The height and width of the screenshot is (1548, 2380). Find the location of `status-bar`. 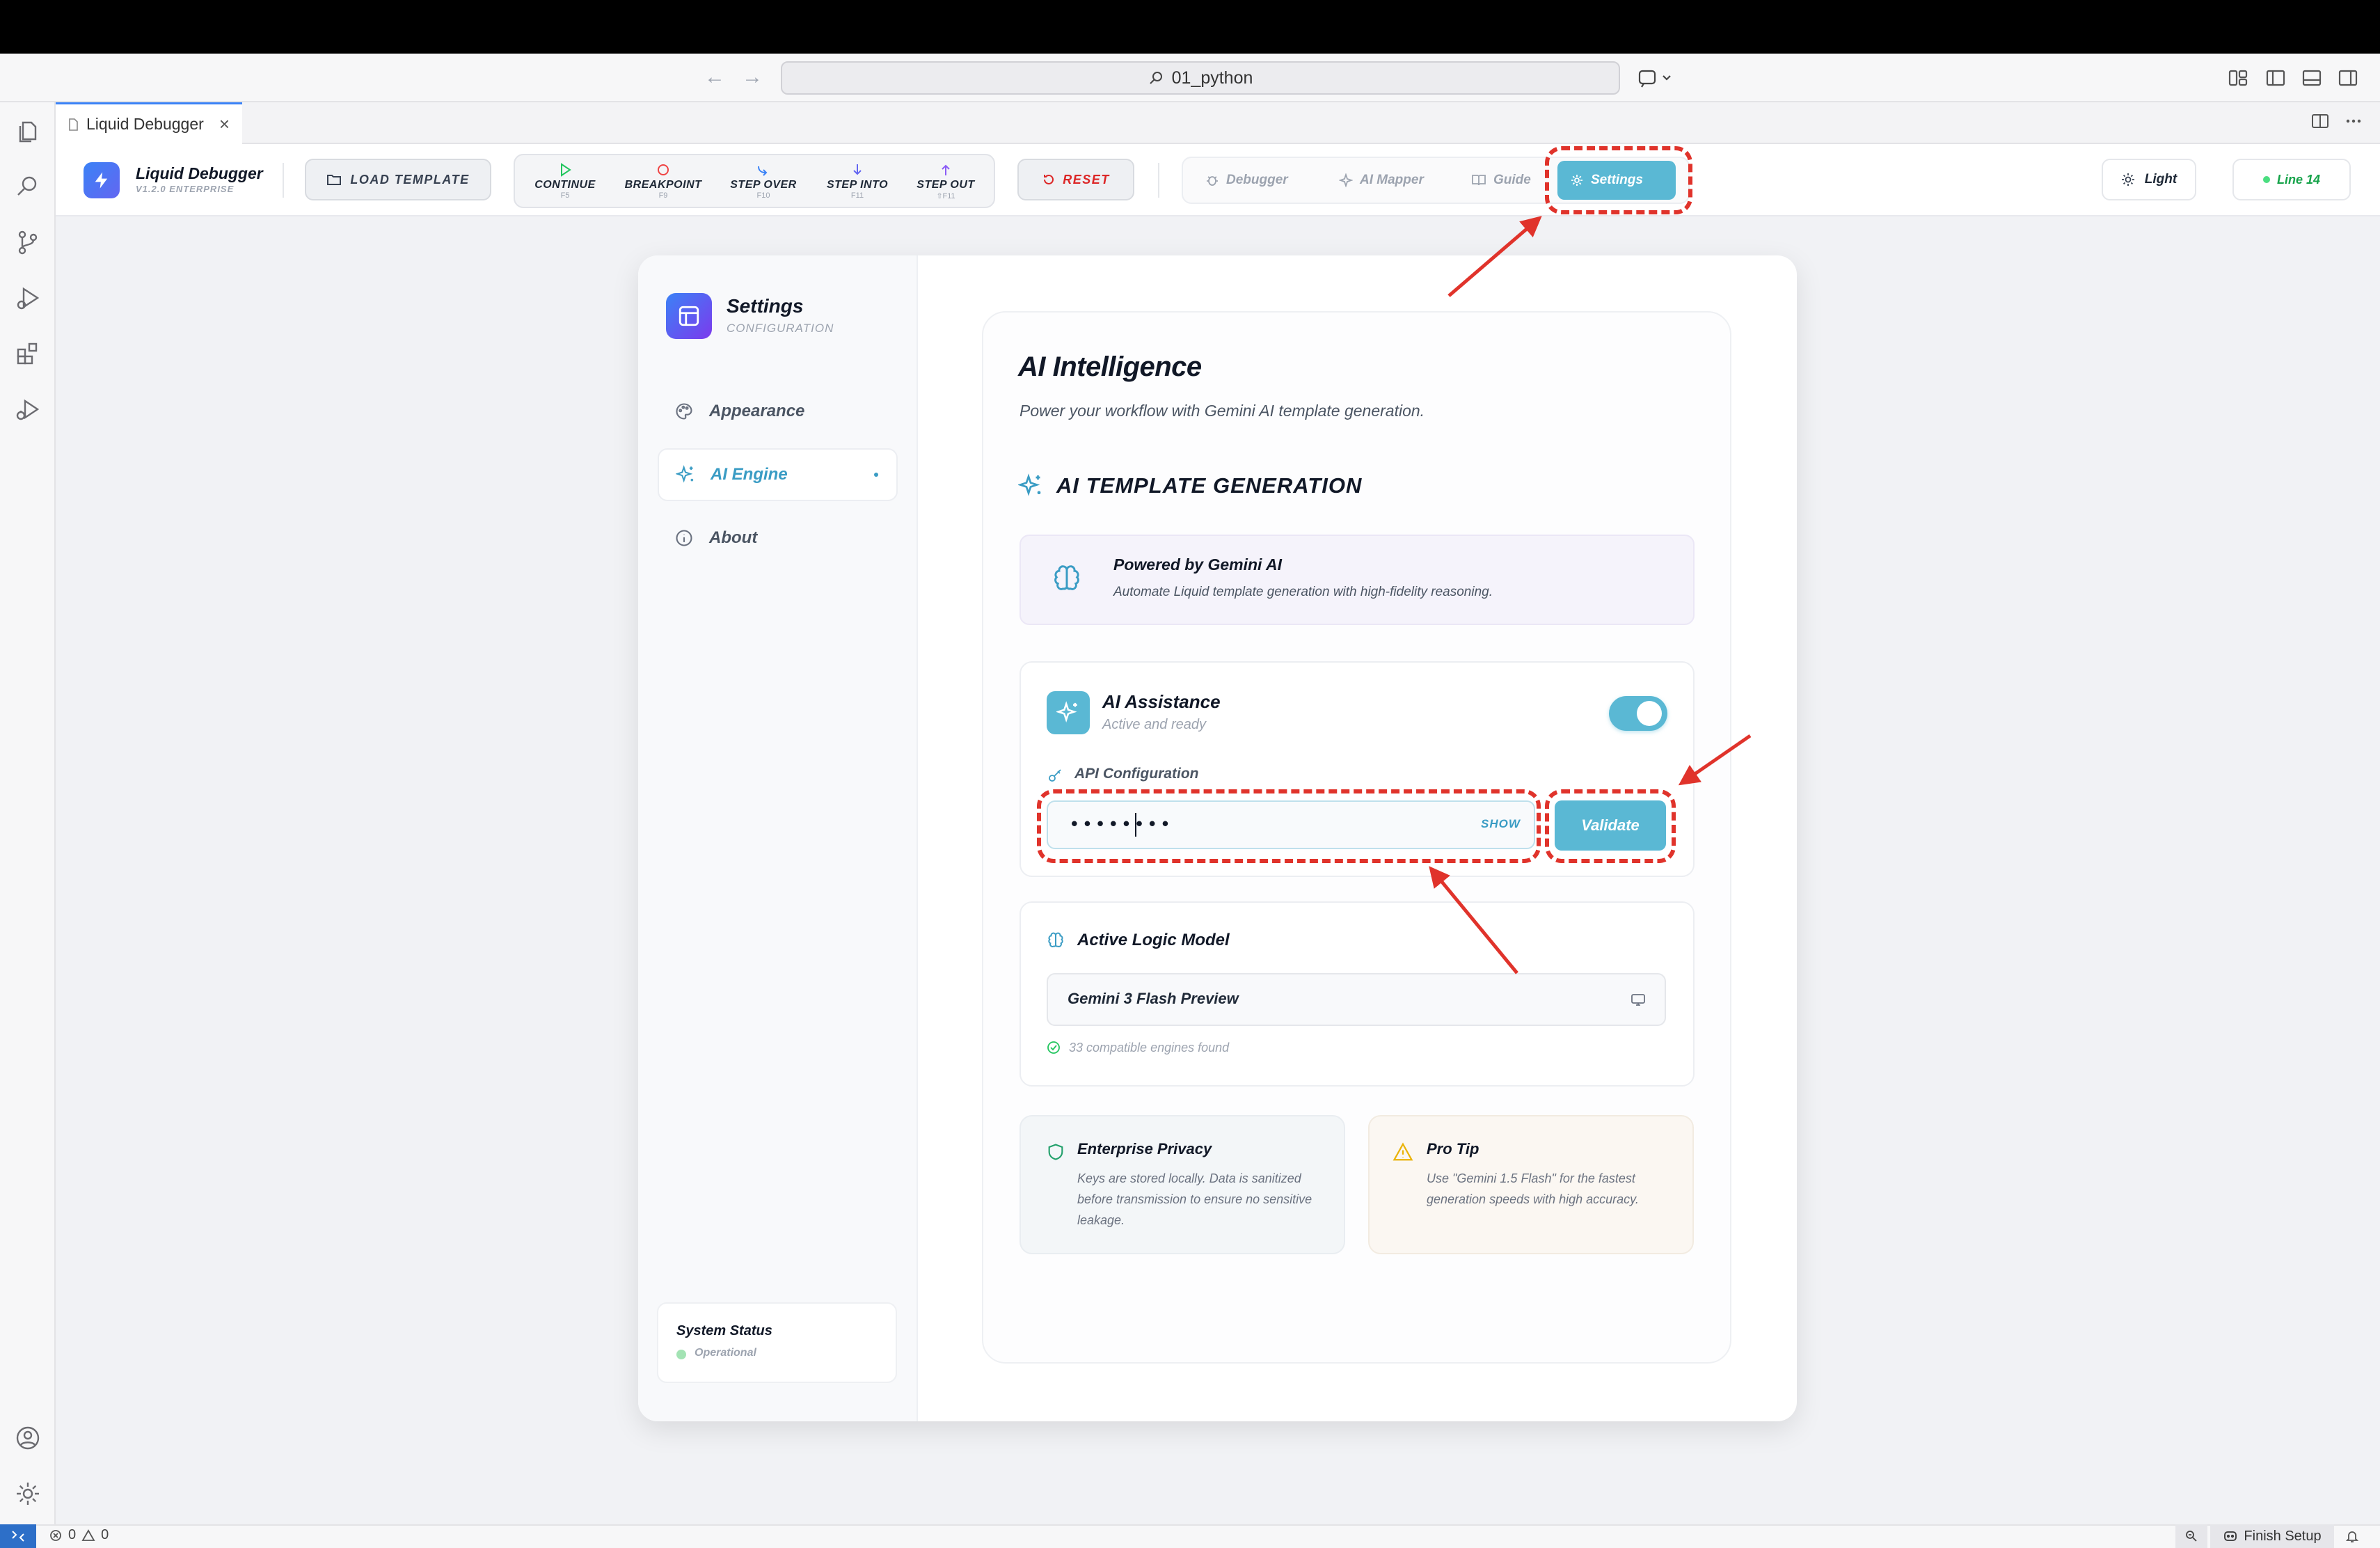

status-bar is located at coordinates (1190, 1536).